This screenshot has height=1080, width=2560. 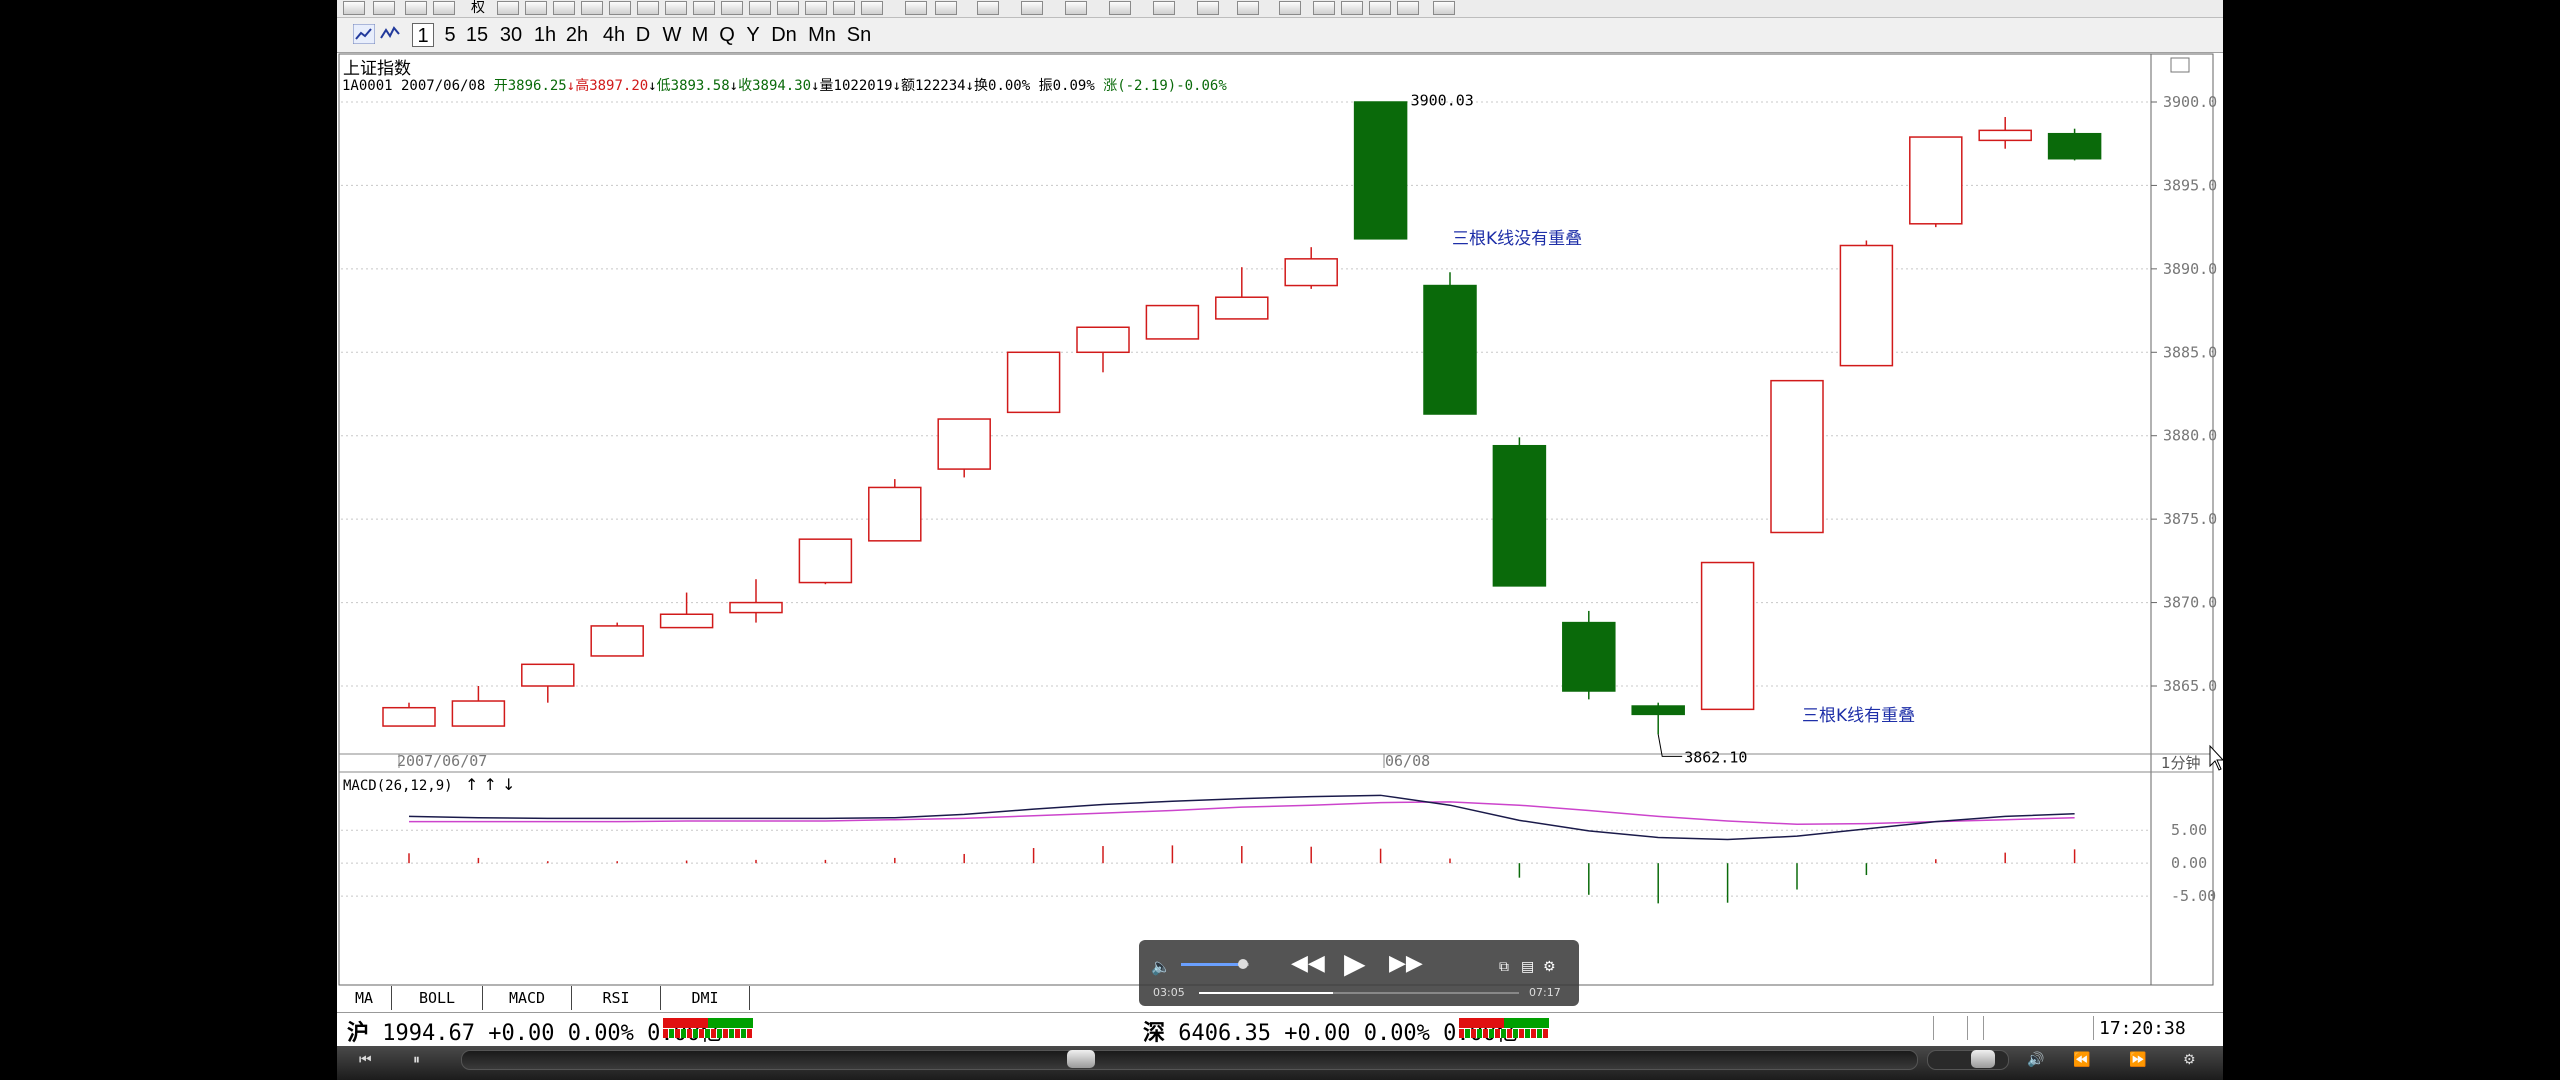 What do you see at coordinates (1076, 8) in the screenshot?
I see `trend-icon` at bounding box center [1076, 8].